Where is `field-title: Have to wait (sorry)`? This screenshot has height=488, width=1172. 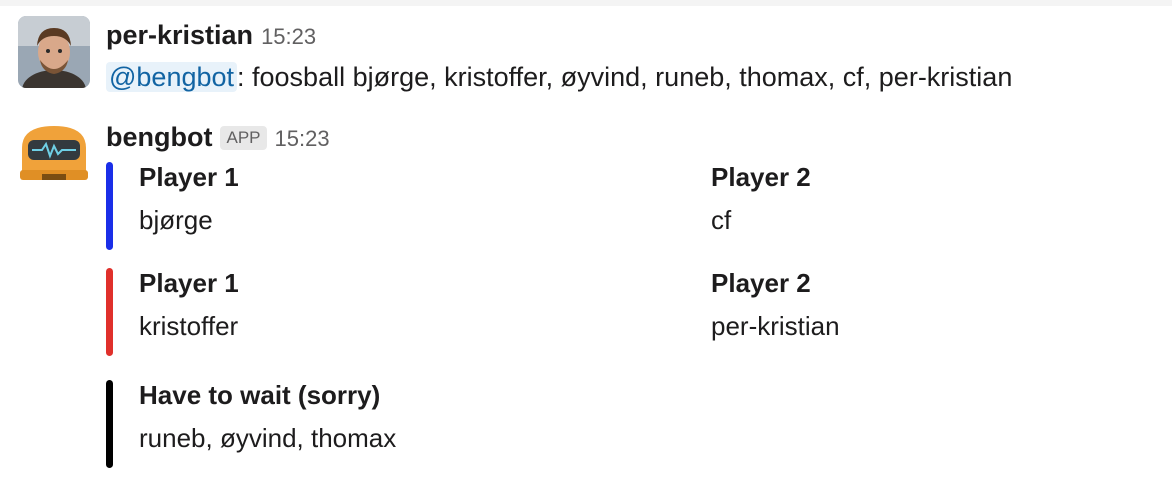 field-title: Have to wait (sorry) is located at coordinates (260, 395).